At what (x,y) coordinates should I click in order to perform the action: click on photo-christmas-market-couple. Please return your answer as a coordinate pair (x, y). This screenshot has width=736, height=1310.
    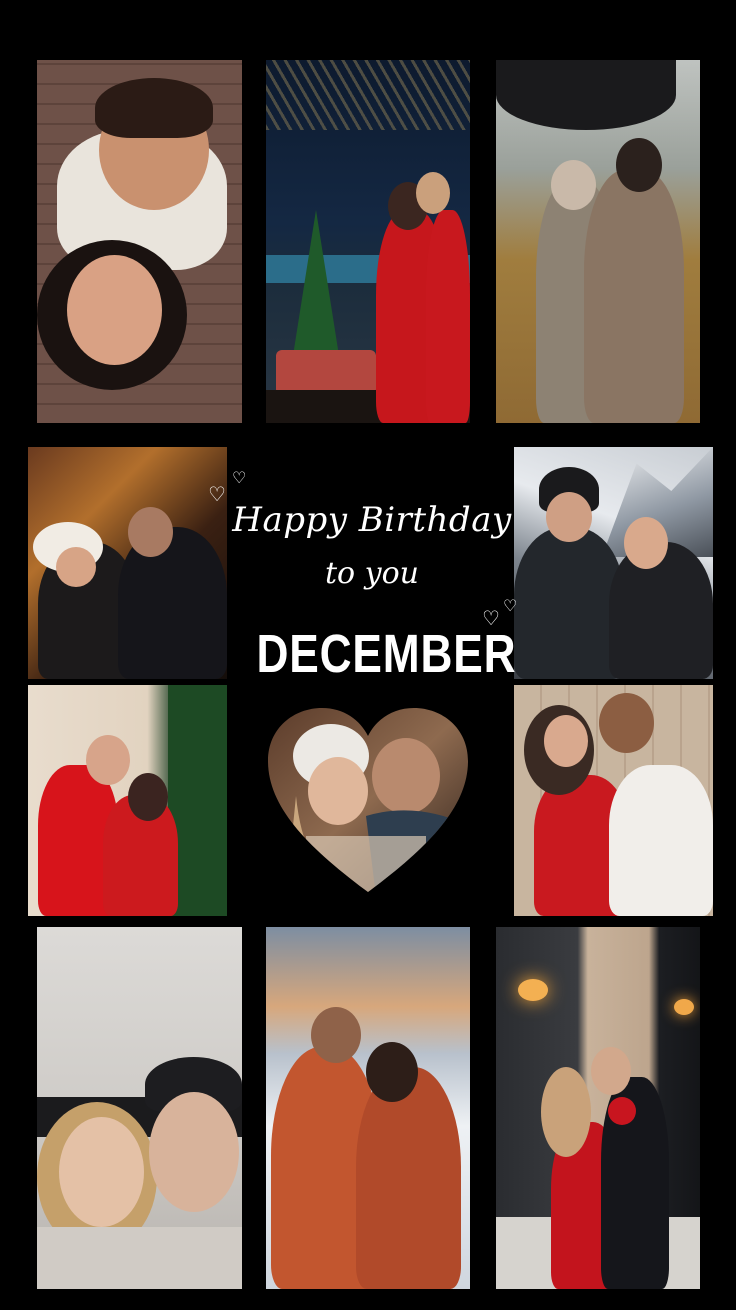
    Looking at the image, I should click on (127, 563).